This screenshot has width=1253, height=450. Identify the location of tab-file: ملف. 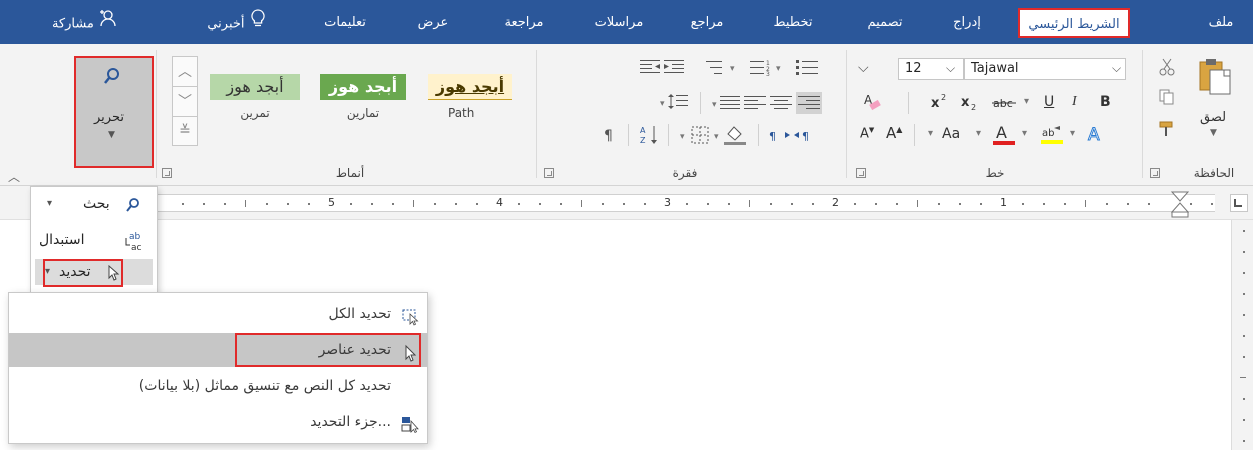
(1221, 23).